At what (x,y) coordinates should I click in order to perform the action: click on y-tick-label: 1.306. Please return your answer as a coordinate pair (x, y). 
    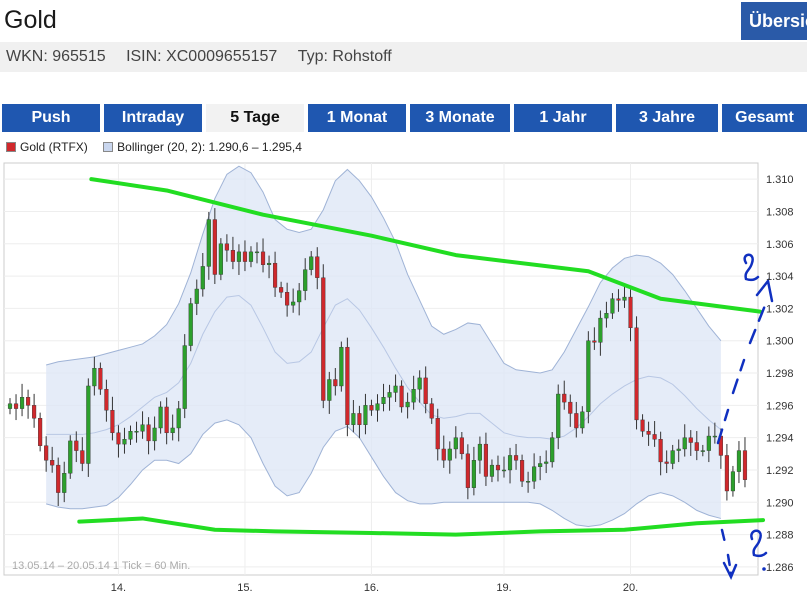
    Looking at the image, I should click on (780, 245).